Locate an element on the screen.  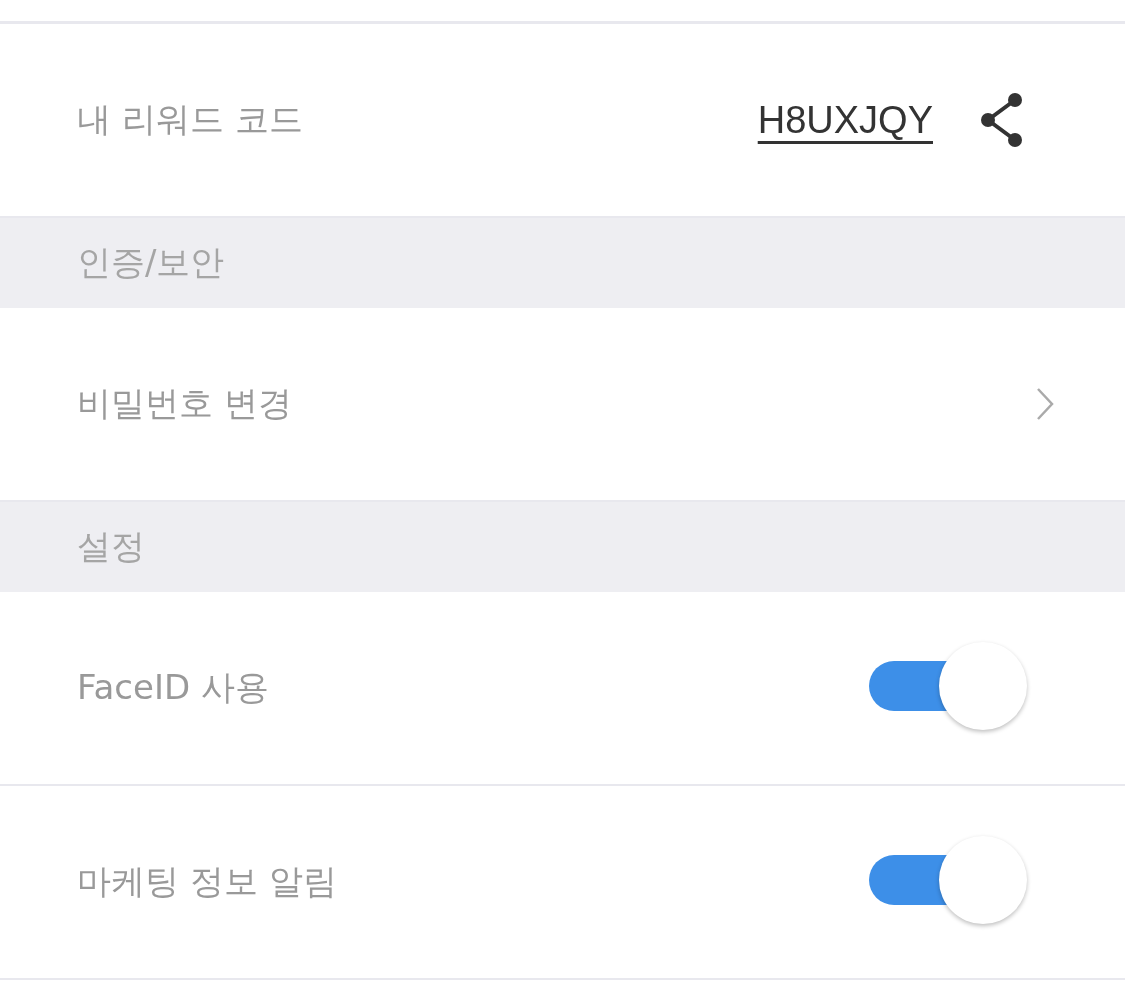
chevron-icon is located at coordinates (1045, 404).